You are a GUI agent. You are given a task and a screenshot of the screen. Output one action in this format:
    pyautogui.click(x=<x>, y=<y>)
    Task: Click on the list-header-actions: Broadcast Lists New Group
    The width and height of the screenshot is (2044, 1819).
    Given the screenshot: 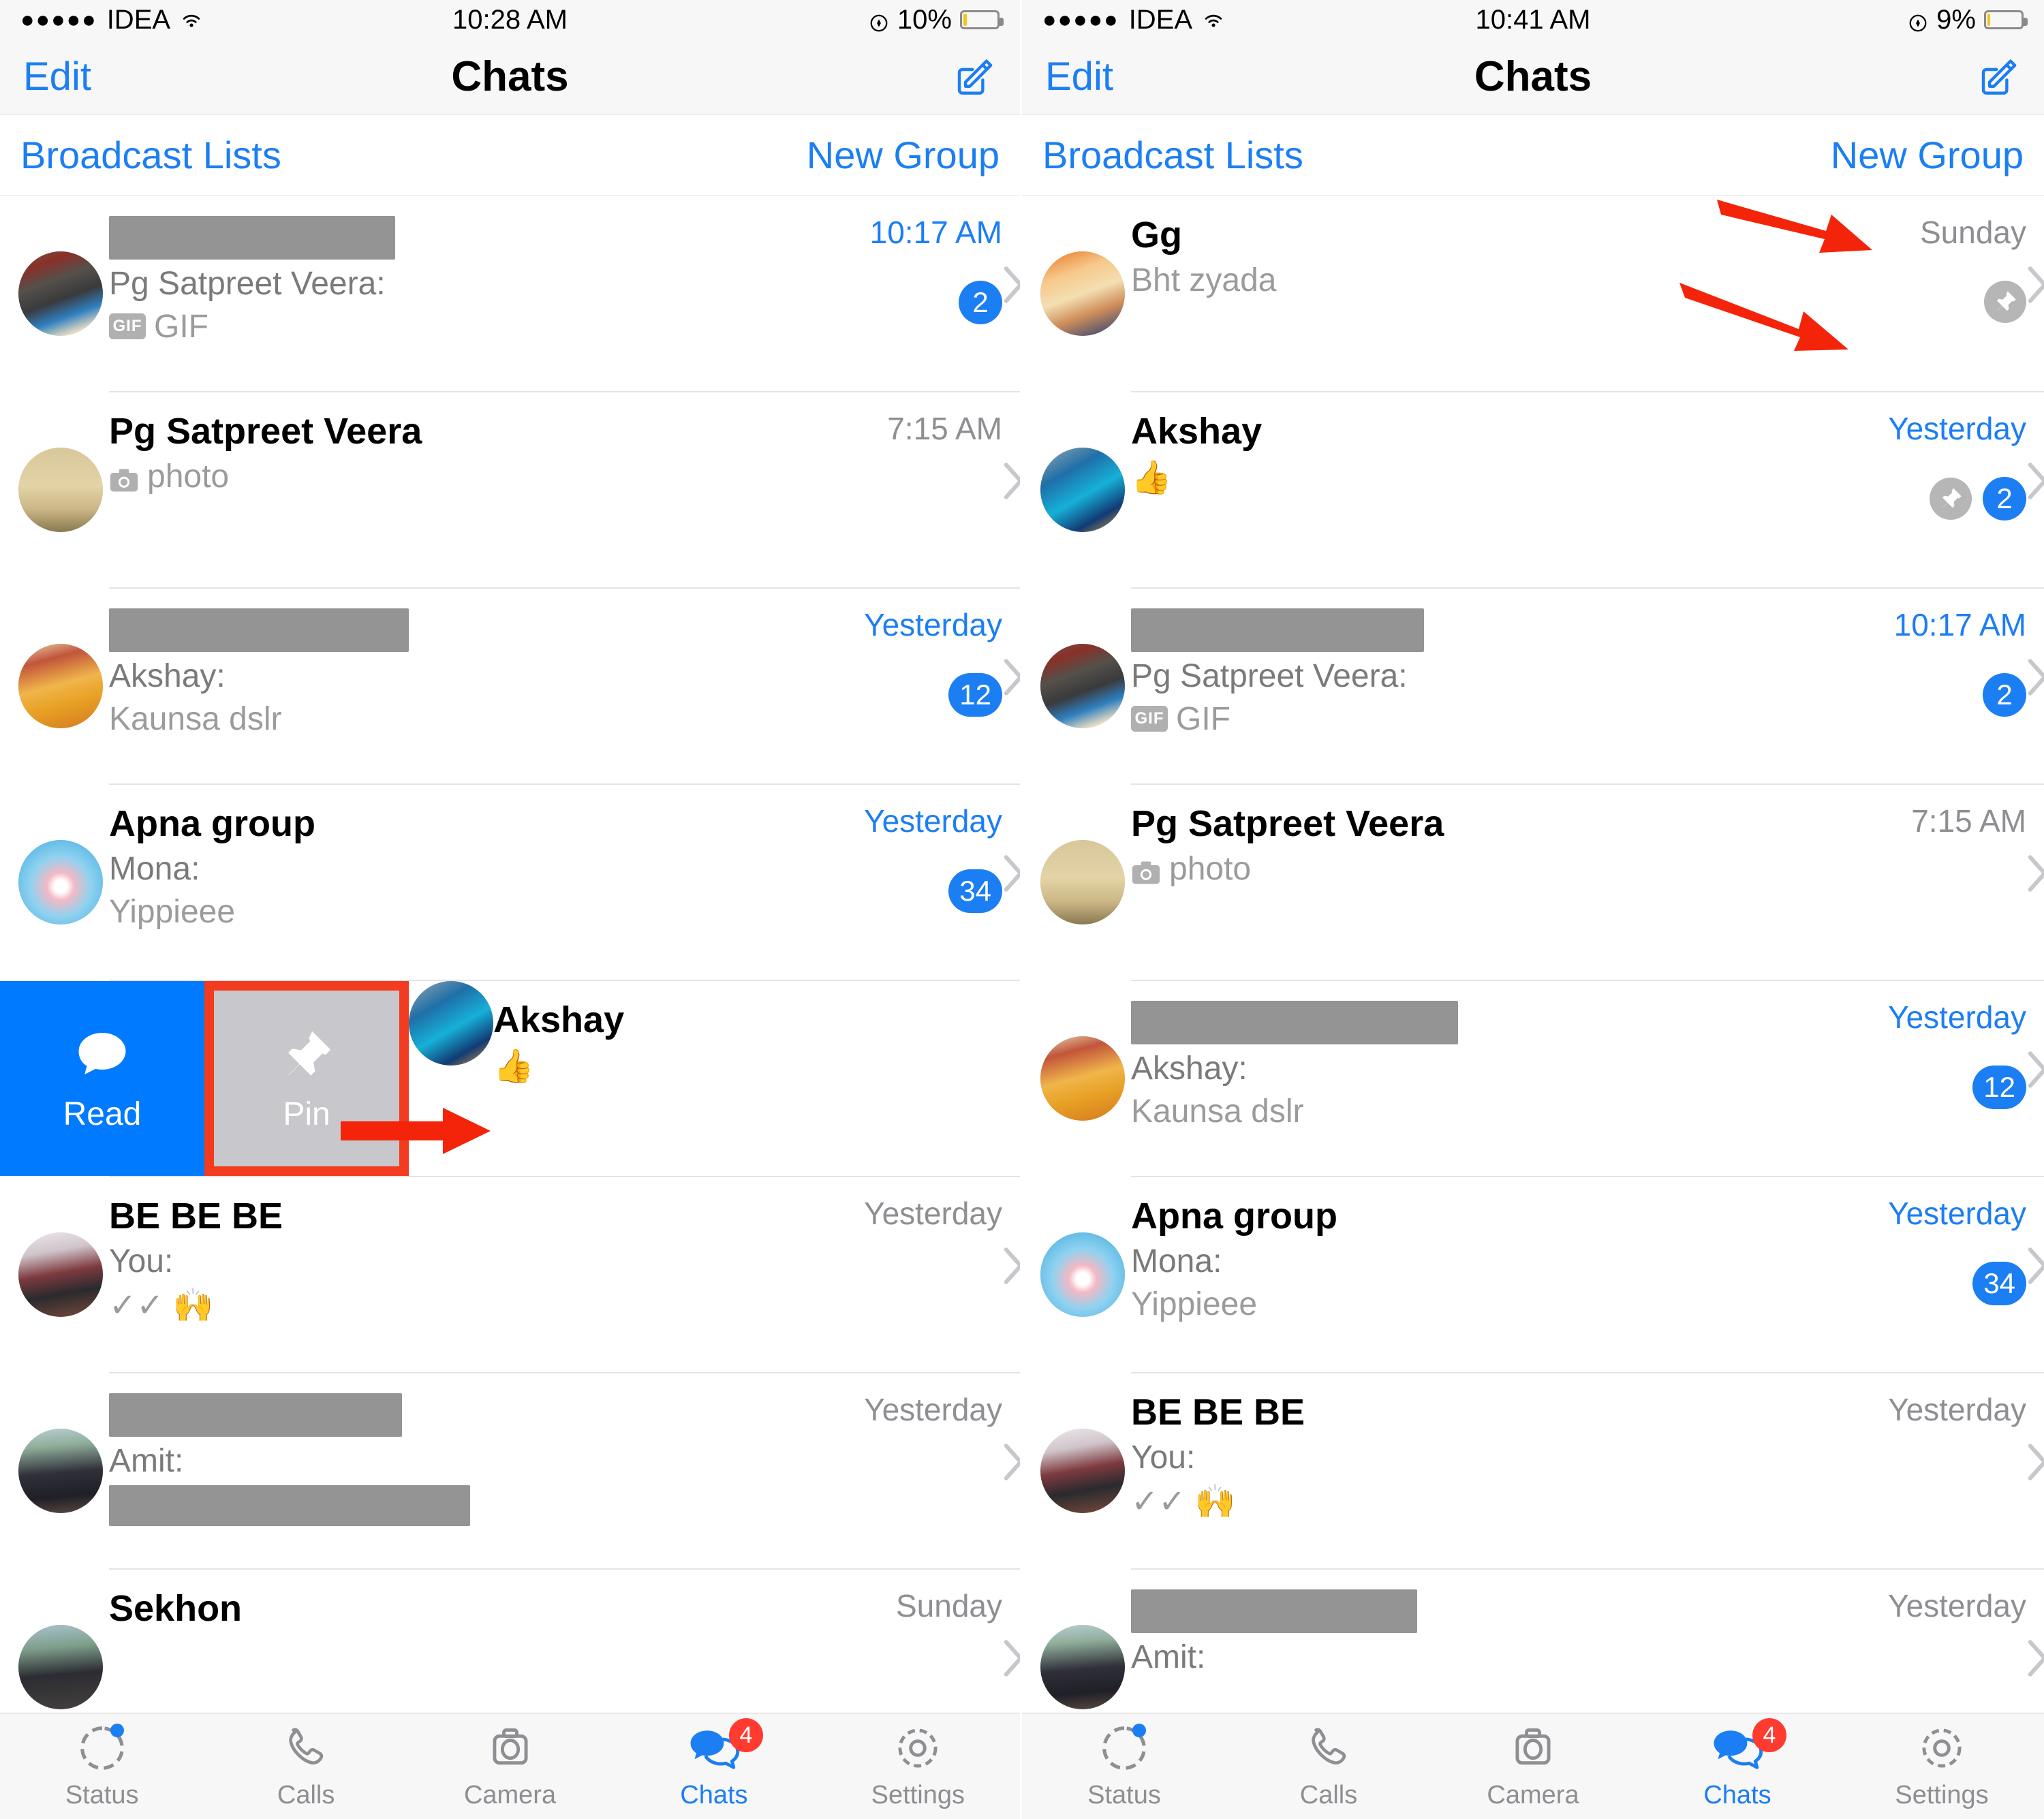 What is the action you would take?
    pyautogui.click(x=1533, y=155)
    